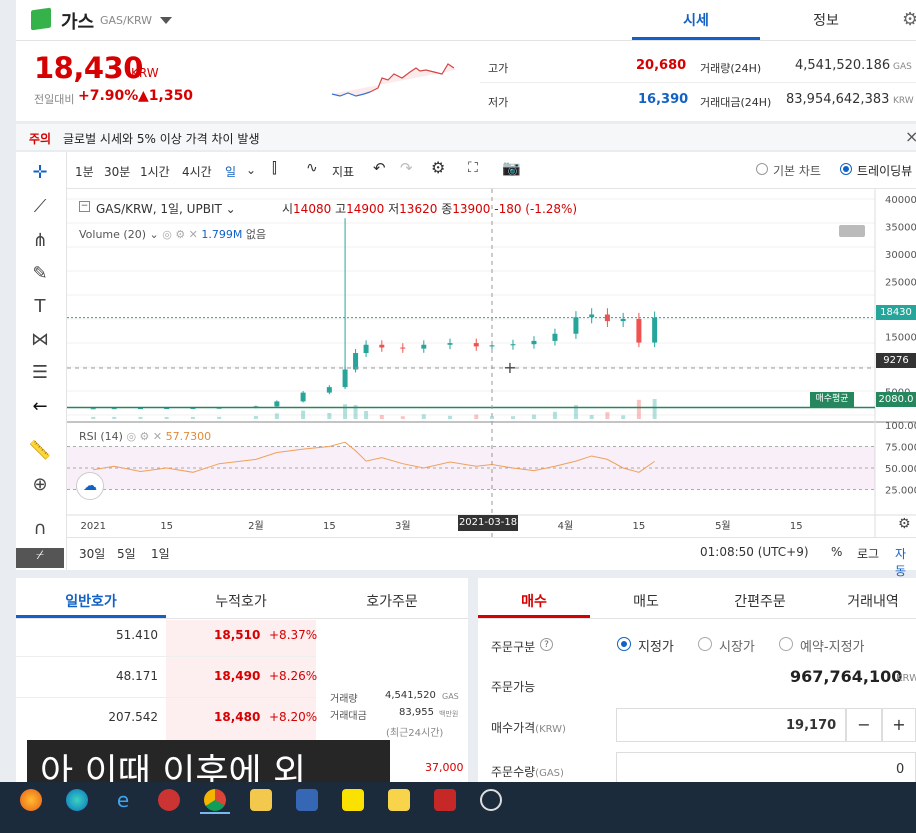  What do you see at coordinates (40, 175) in the screenshot?
I see `crosshair-tool-icon: ✛` at bounding box center [40, 175].